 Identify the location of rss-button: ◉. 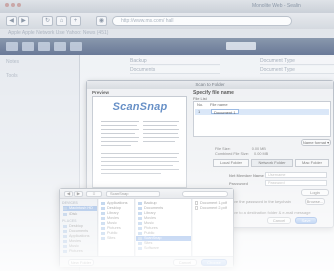
(101, 21).